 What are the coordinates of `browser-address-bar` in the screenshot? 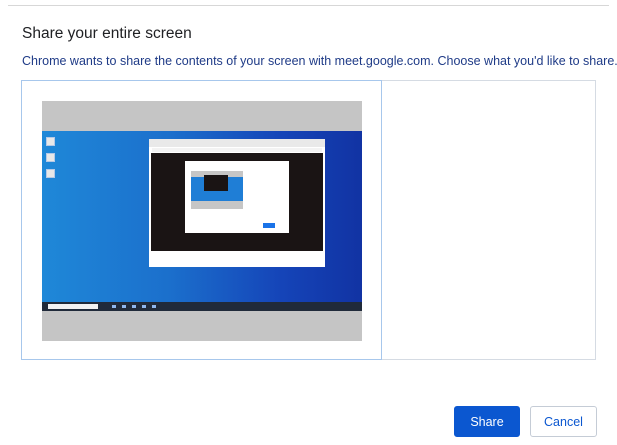 It's located at (237, 150).